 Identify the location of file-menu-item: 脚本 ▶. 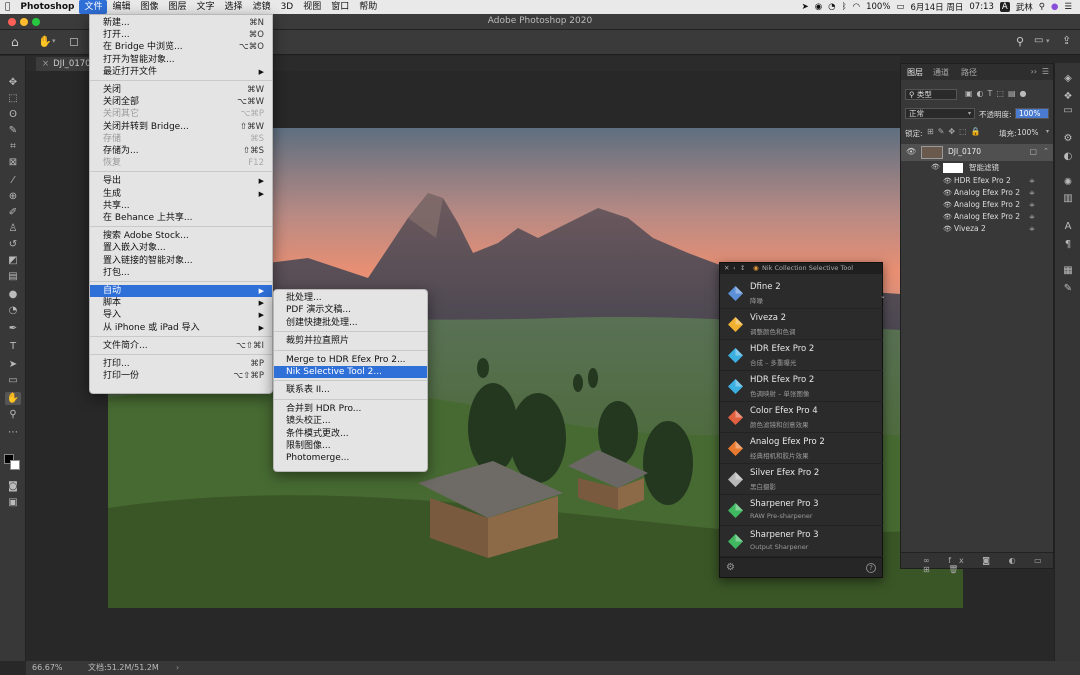
(181, 303).